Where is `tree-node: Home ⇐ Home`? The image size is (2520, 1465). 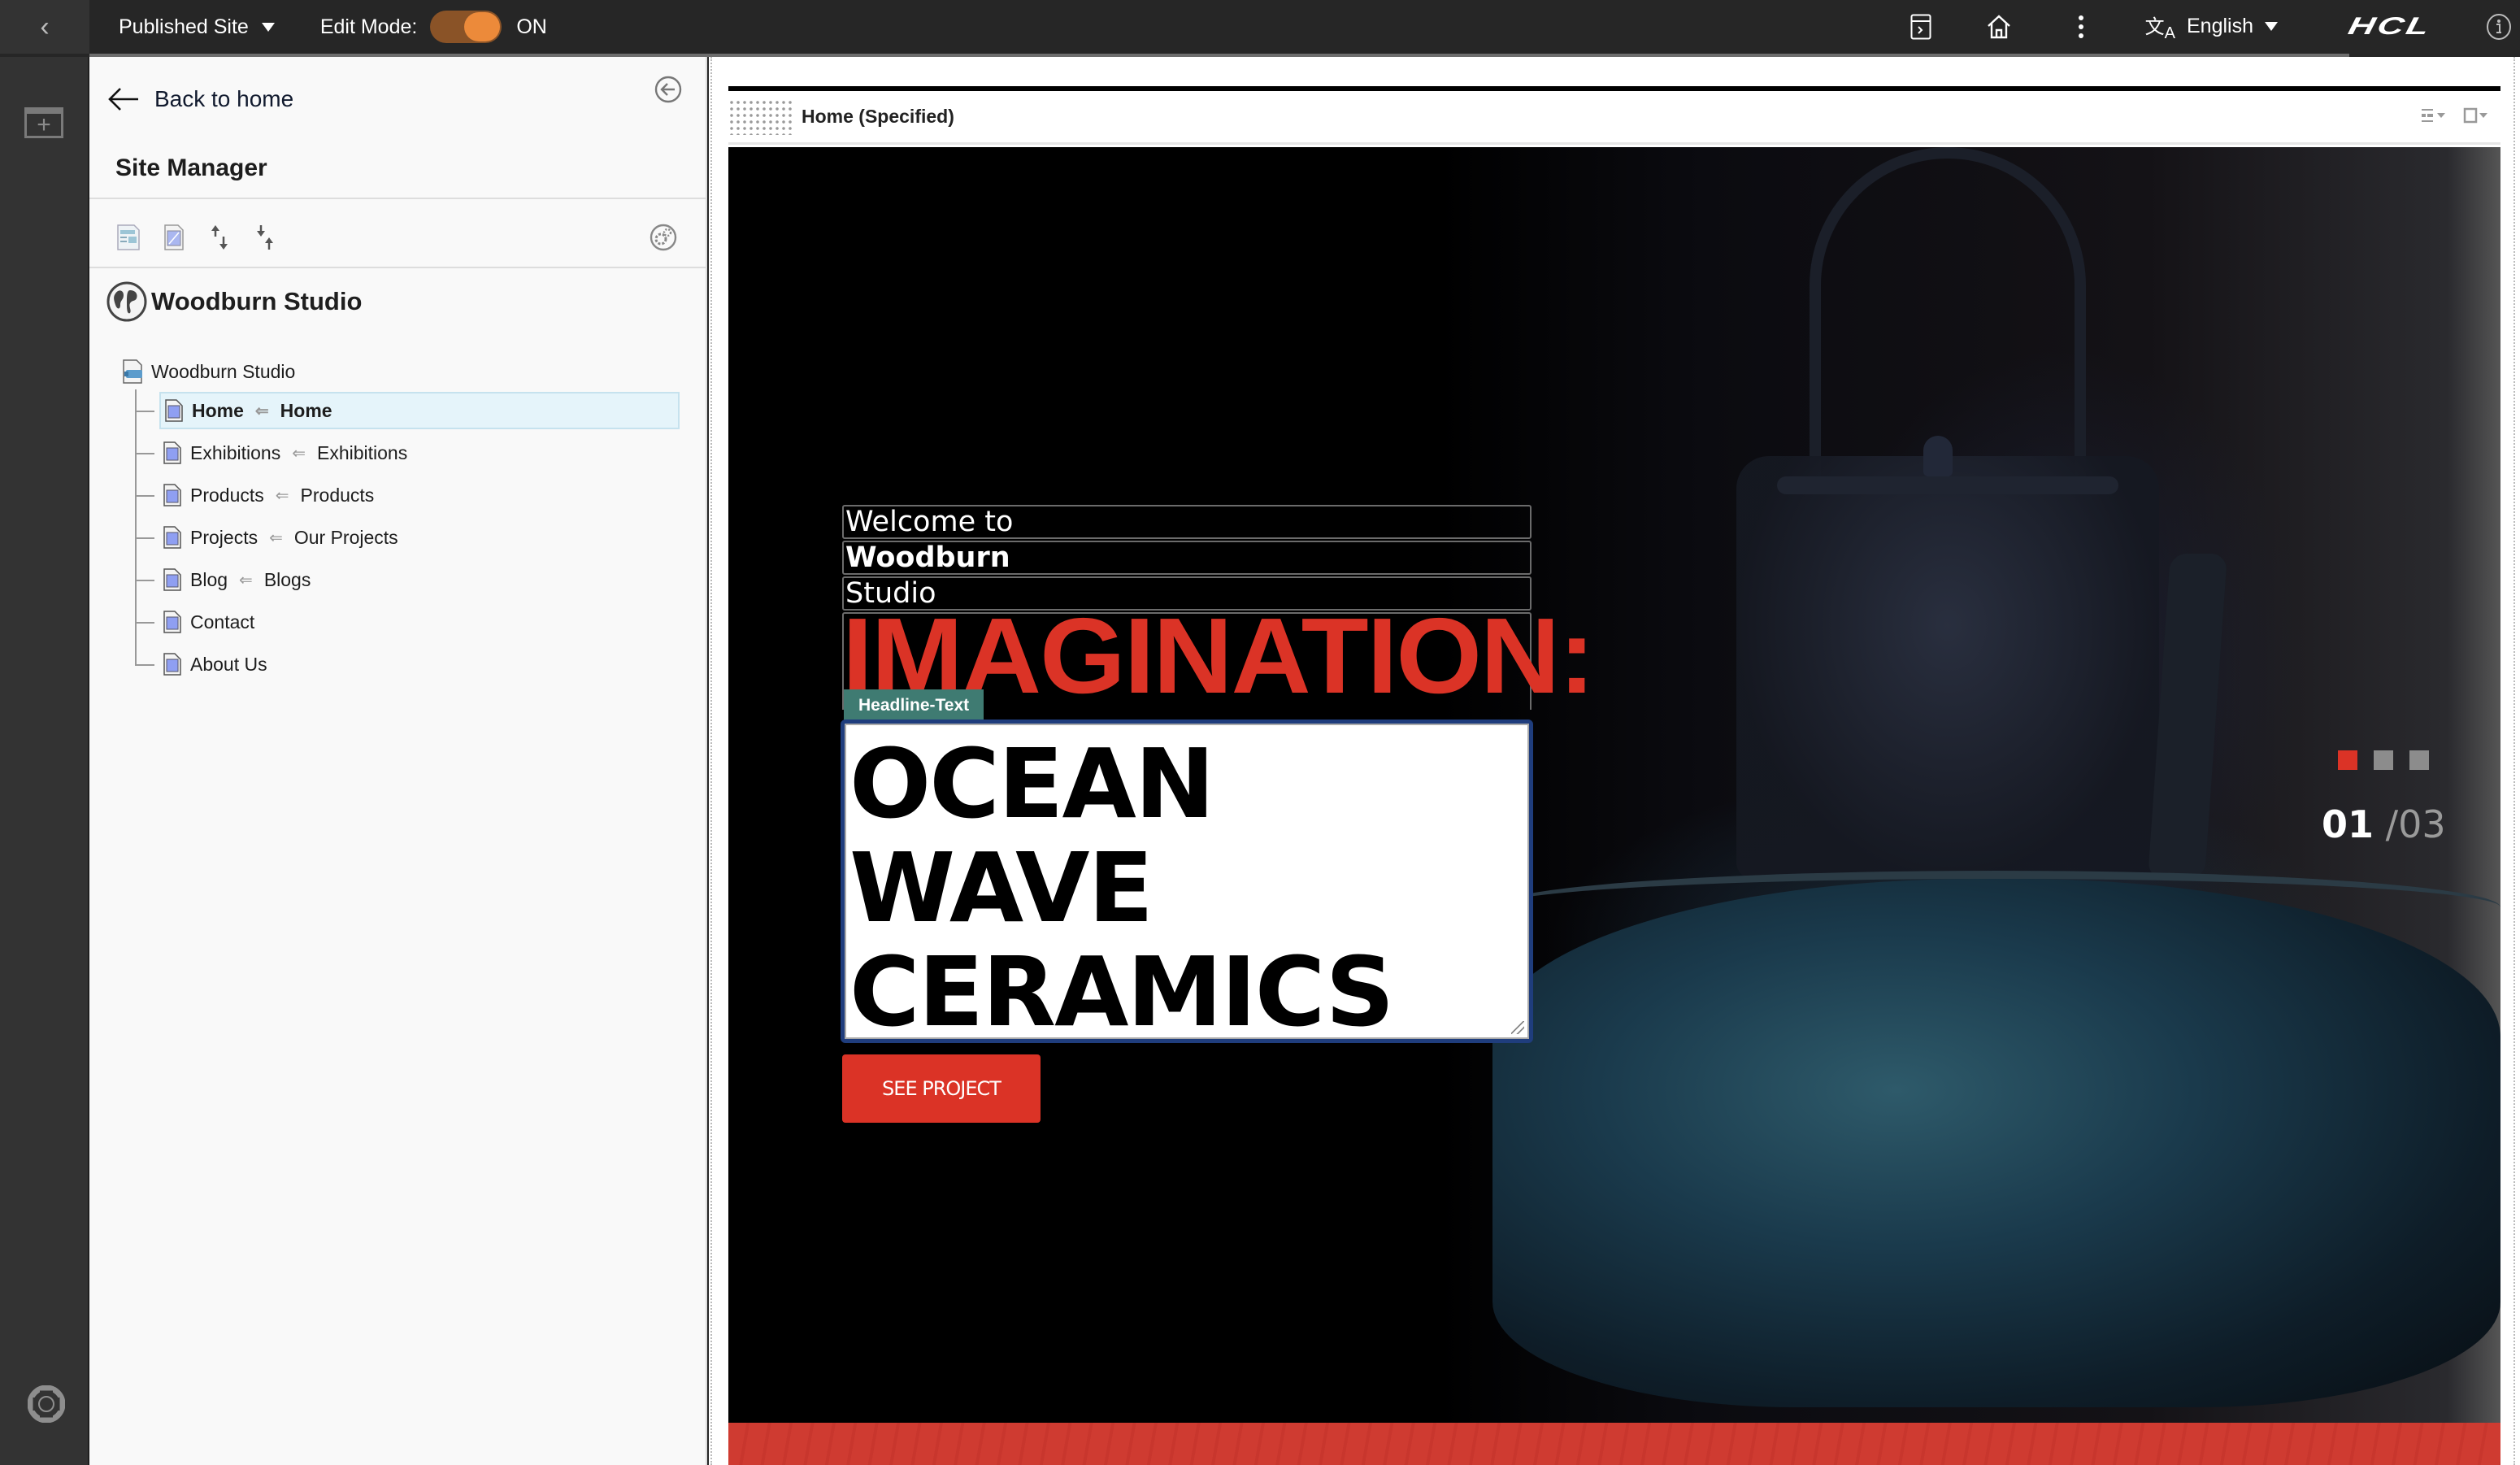 tree-node: Home ⇐ Home is located at coordinates (419, 410).